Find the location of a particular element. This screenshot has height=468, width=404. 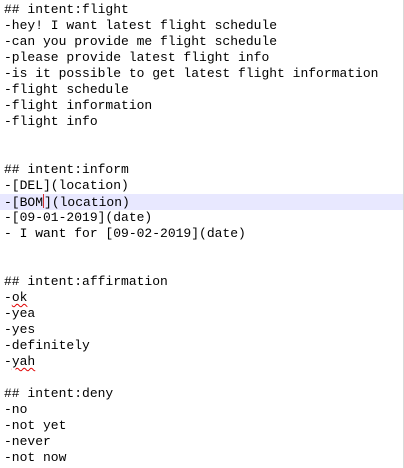

editor-line: -can you provide me flight schedule is located at coordinates (202, 42).